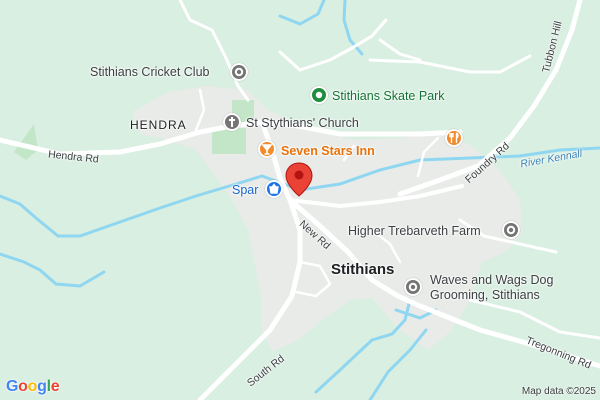 The width and height of the screenshot is (600, 400). I want to click on poi-label-groomer-line1: Waves and Wags Dog, so click(491, 280).